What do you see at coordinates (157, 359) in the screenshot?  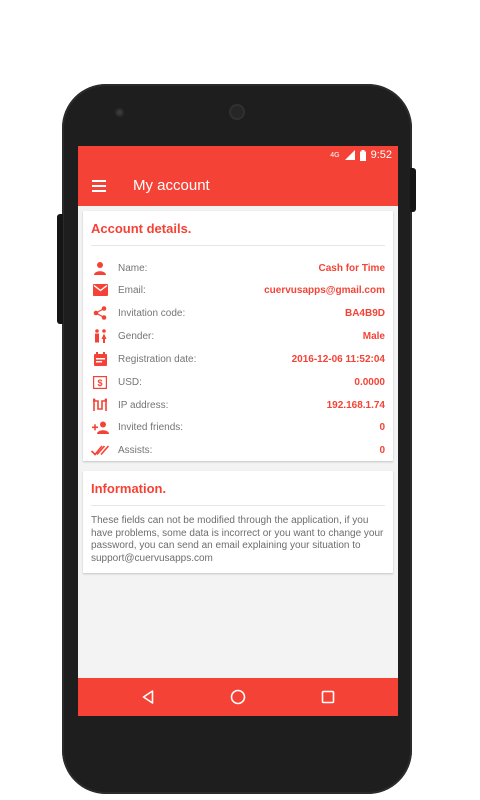 I see `detail-label: Registration date:` at bounding box center [157, 359].